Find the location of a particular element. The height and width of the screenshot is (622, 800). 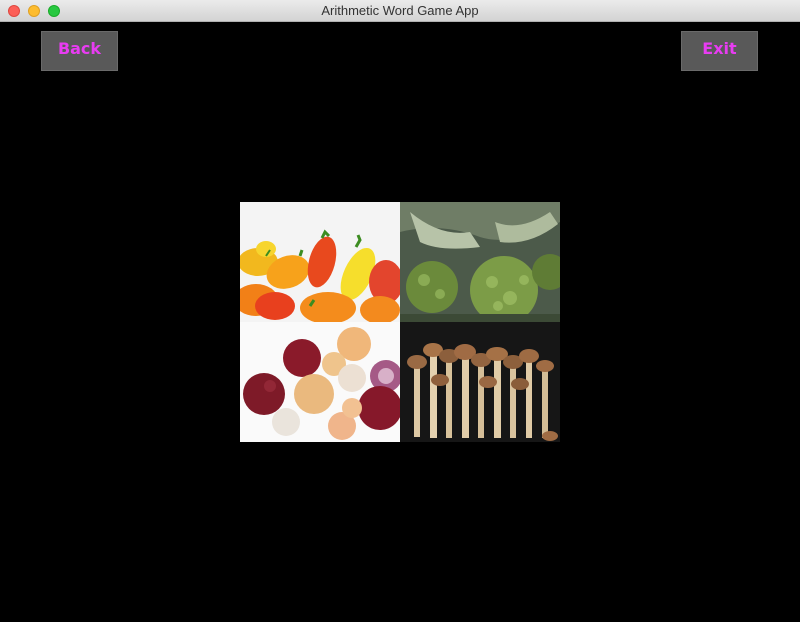

mushrooms-image is located at coordinates (480, 382).